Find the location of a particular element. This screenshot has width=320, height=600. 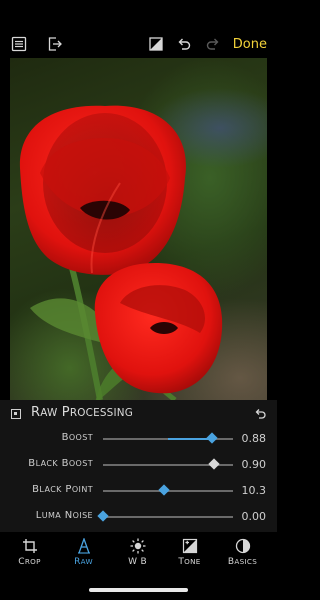

tab-wb: W B is located at coordinates (137, 558).